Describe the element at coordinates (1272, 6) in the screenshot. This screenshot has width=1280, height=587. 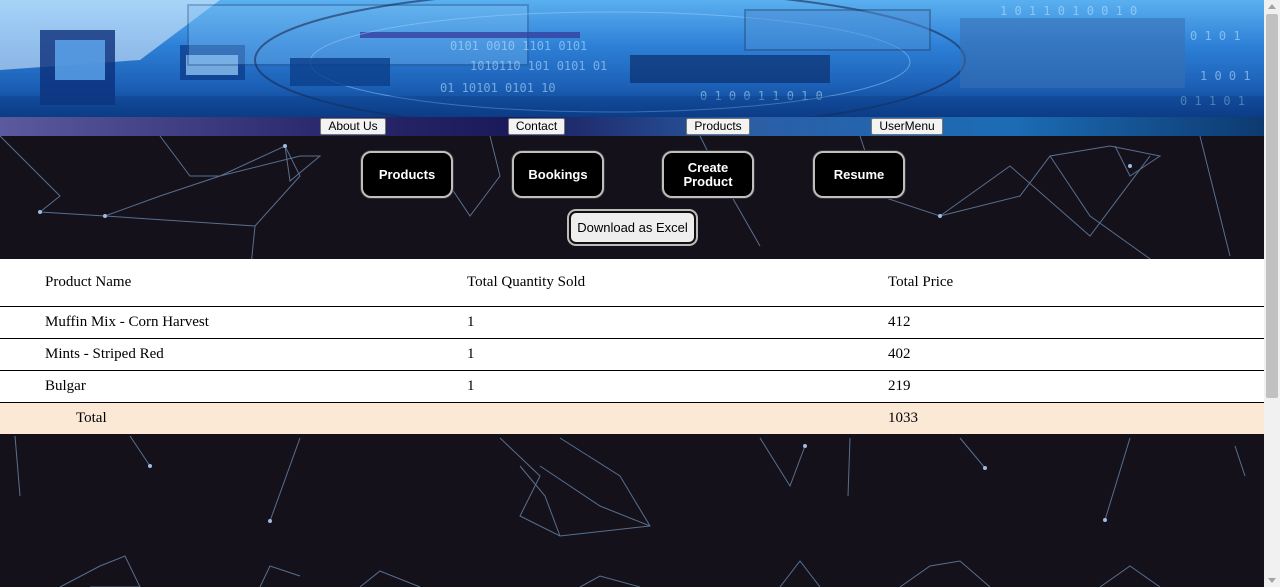
I see `scroll-up-arrow-icon` at that location.